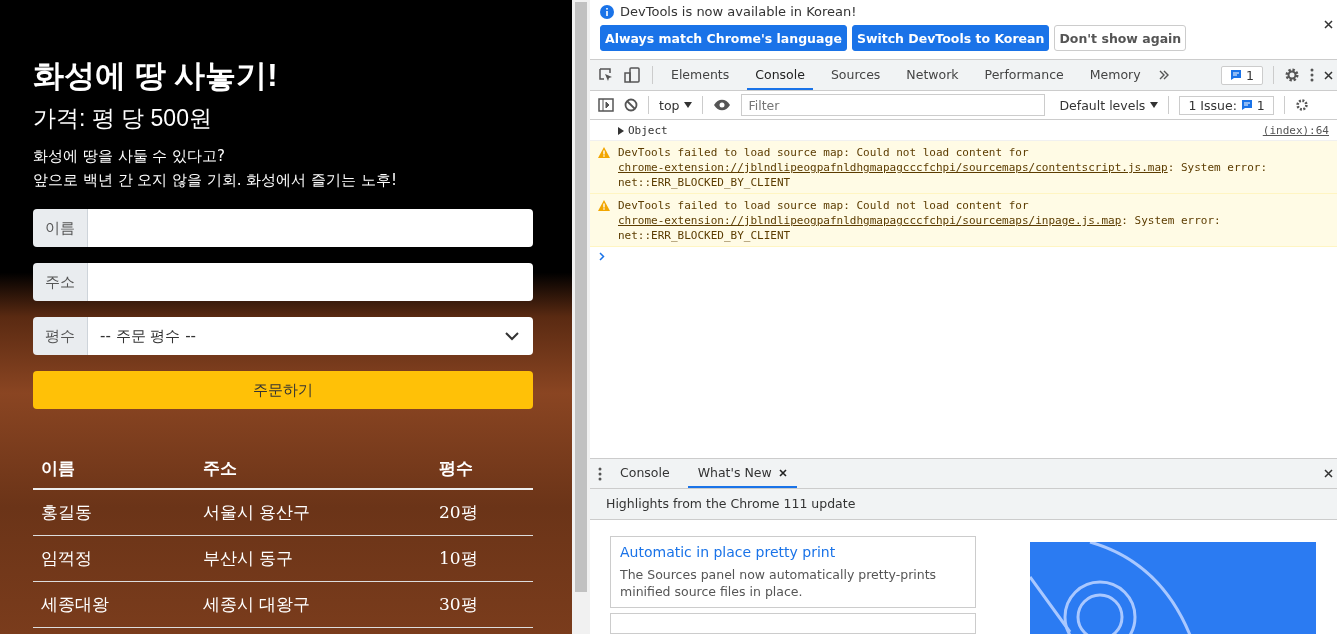 This screenshot has height=634, width=1337. Describe the element at coordinates (156, 76) in the screenshot. I see `page-title: 화성에 땅 사놓기!` at that location.